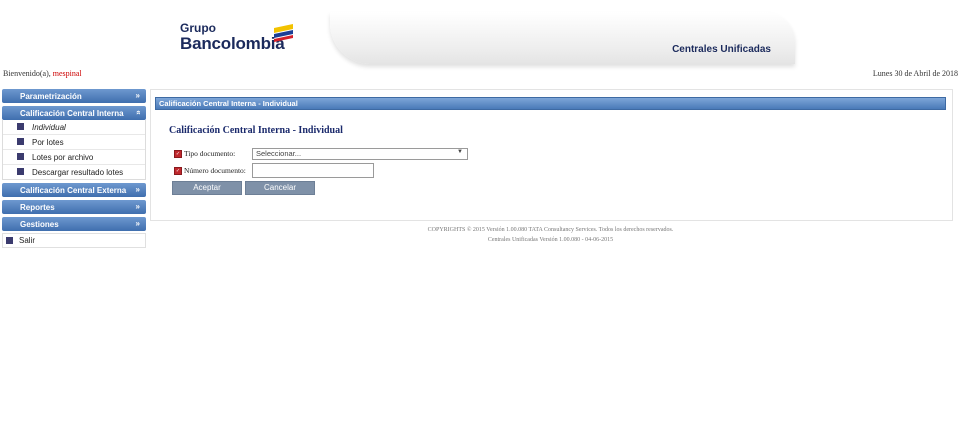 The height and width of the screenshot is (437, 960). I want to click on menu-calificacion-central-interna: Calificación Central Interna », so click(74, 113).